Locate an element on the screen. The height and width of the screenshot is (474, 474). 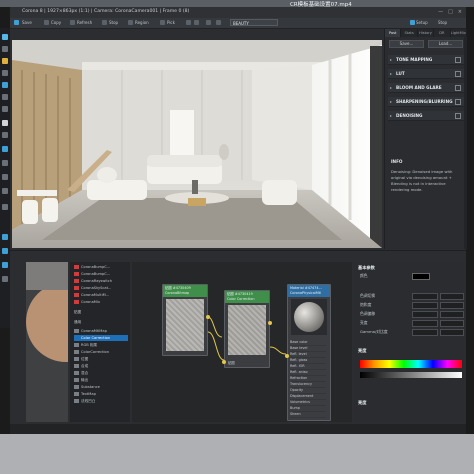
refresh-icon is located at coordinates (72, 22).